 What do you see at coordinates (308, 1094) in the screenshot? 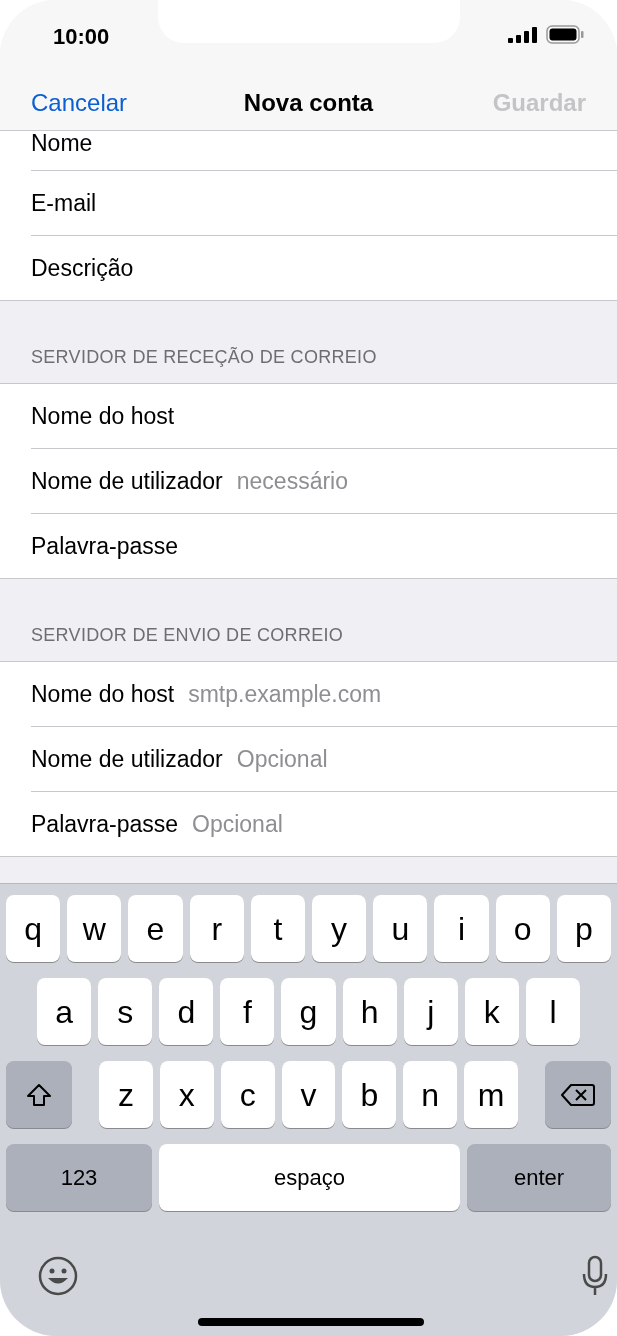
I see `key: v` at bounding box center [308, 1094].